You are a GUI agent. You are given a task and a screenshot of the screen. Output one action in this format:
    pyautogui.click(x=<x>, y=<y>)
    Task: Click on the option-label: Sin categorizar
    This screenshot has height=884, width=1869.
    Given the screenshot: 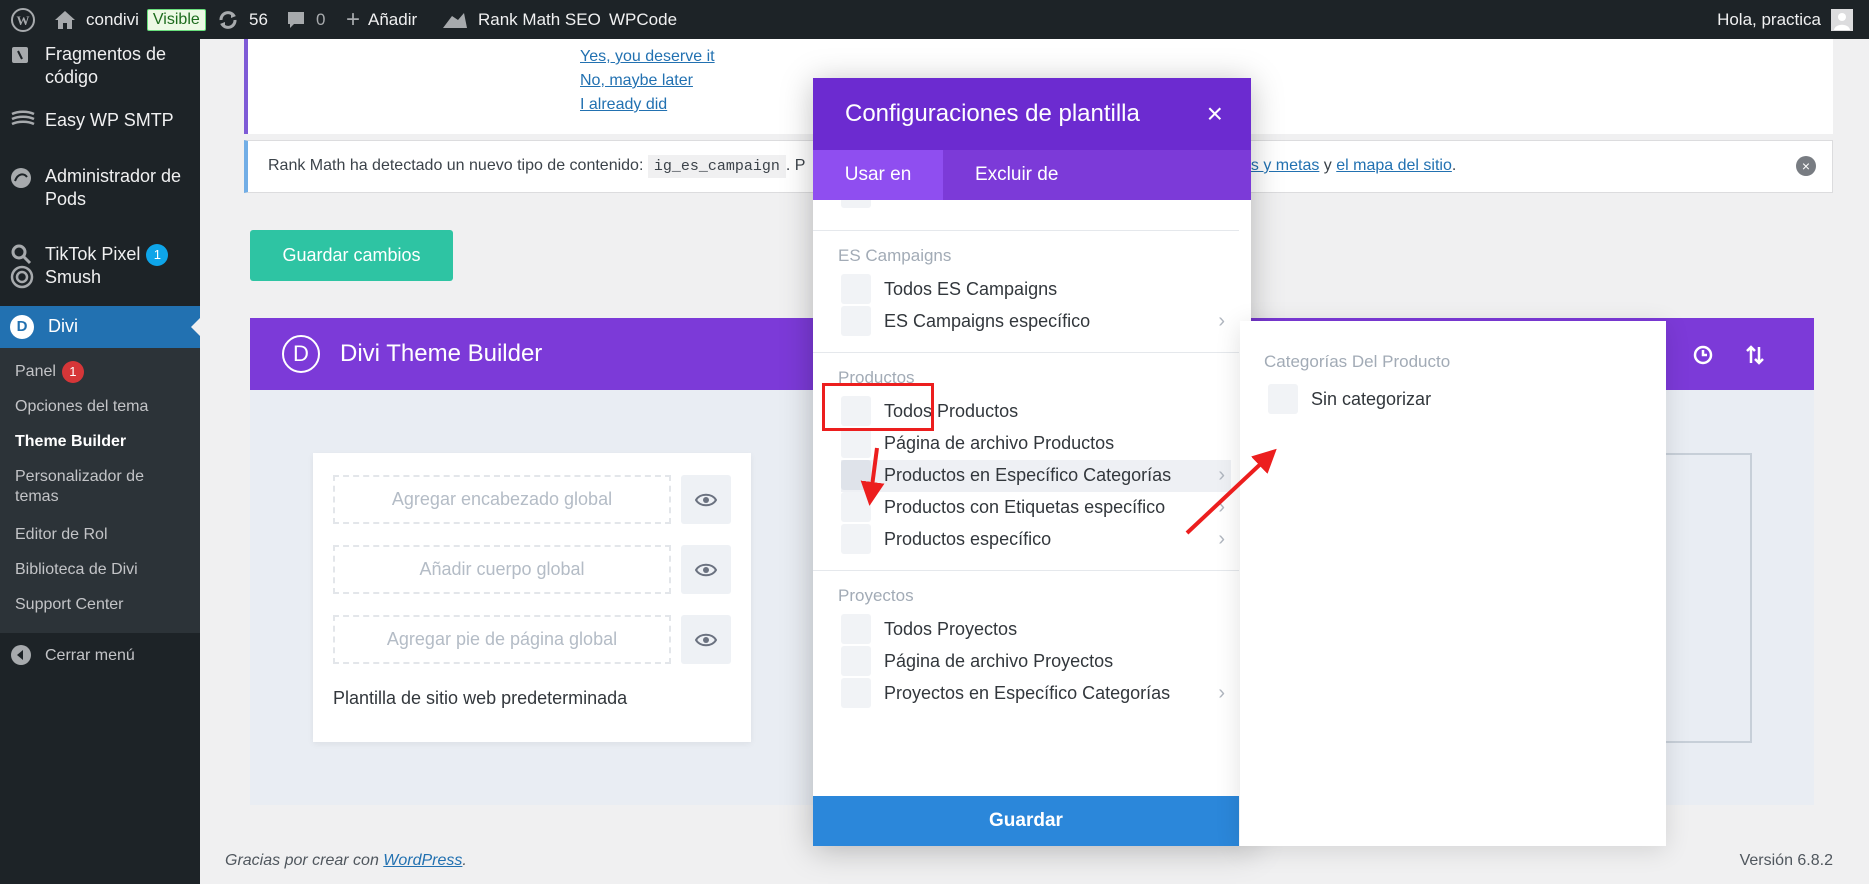 What is the action you would take?
    pyautogui.click(x=1371, y=399)
    